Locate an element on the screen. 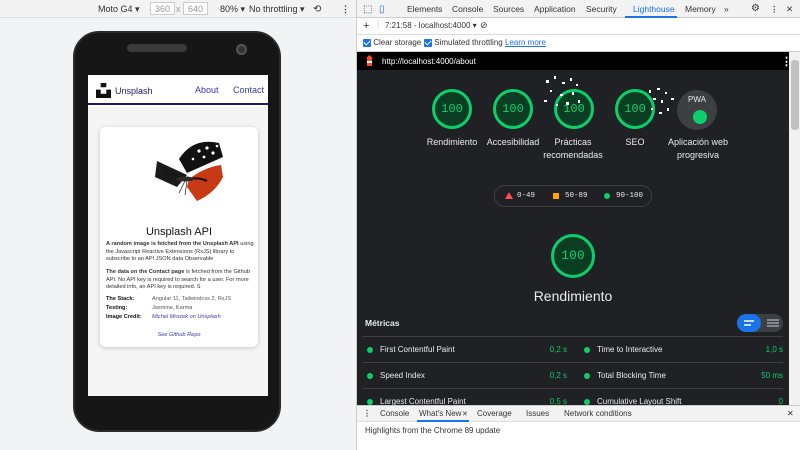 The width and height of the screenshot is (800, 450). lighthouse-logo-icon is located at coordinates (369, 60).